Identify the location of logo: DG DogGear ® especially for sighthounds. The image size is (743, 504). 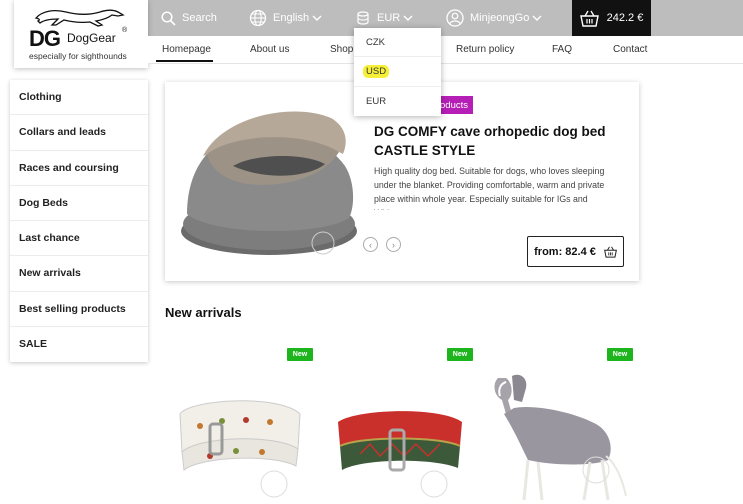
(81, 34).